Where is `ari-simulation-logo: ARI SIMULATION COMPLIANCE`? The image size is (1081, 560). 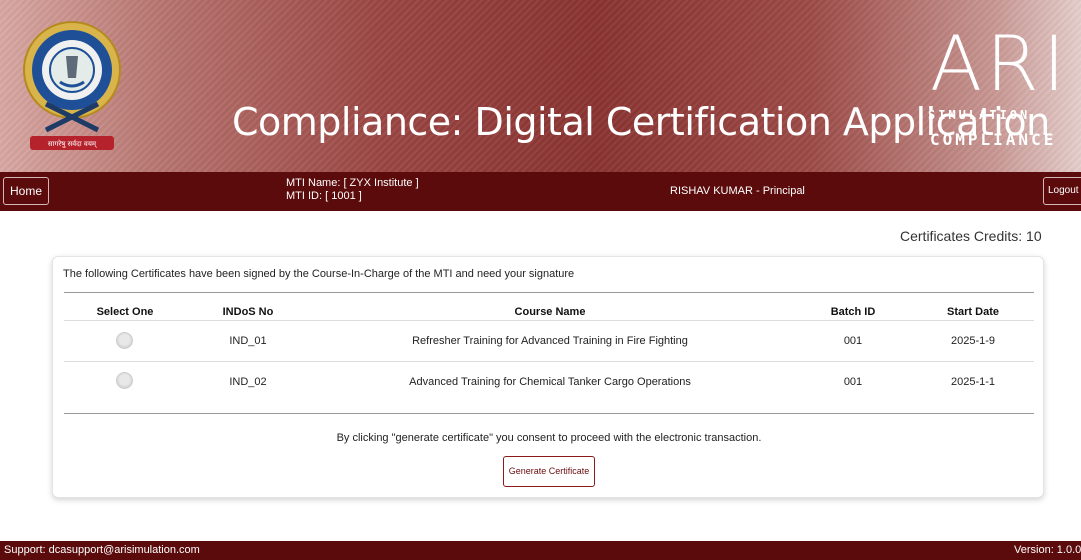
ari-simulation-logo: ARI SIMULATION COMPLIANCE is located at coordinates (994, 91).